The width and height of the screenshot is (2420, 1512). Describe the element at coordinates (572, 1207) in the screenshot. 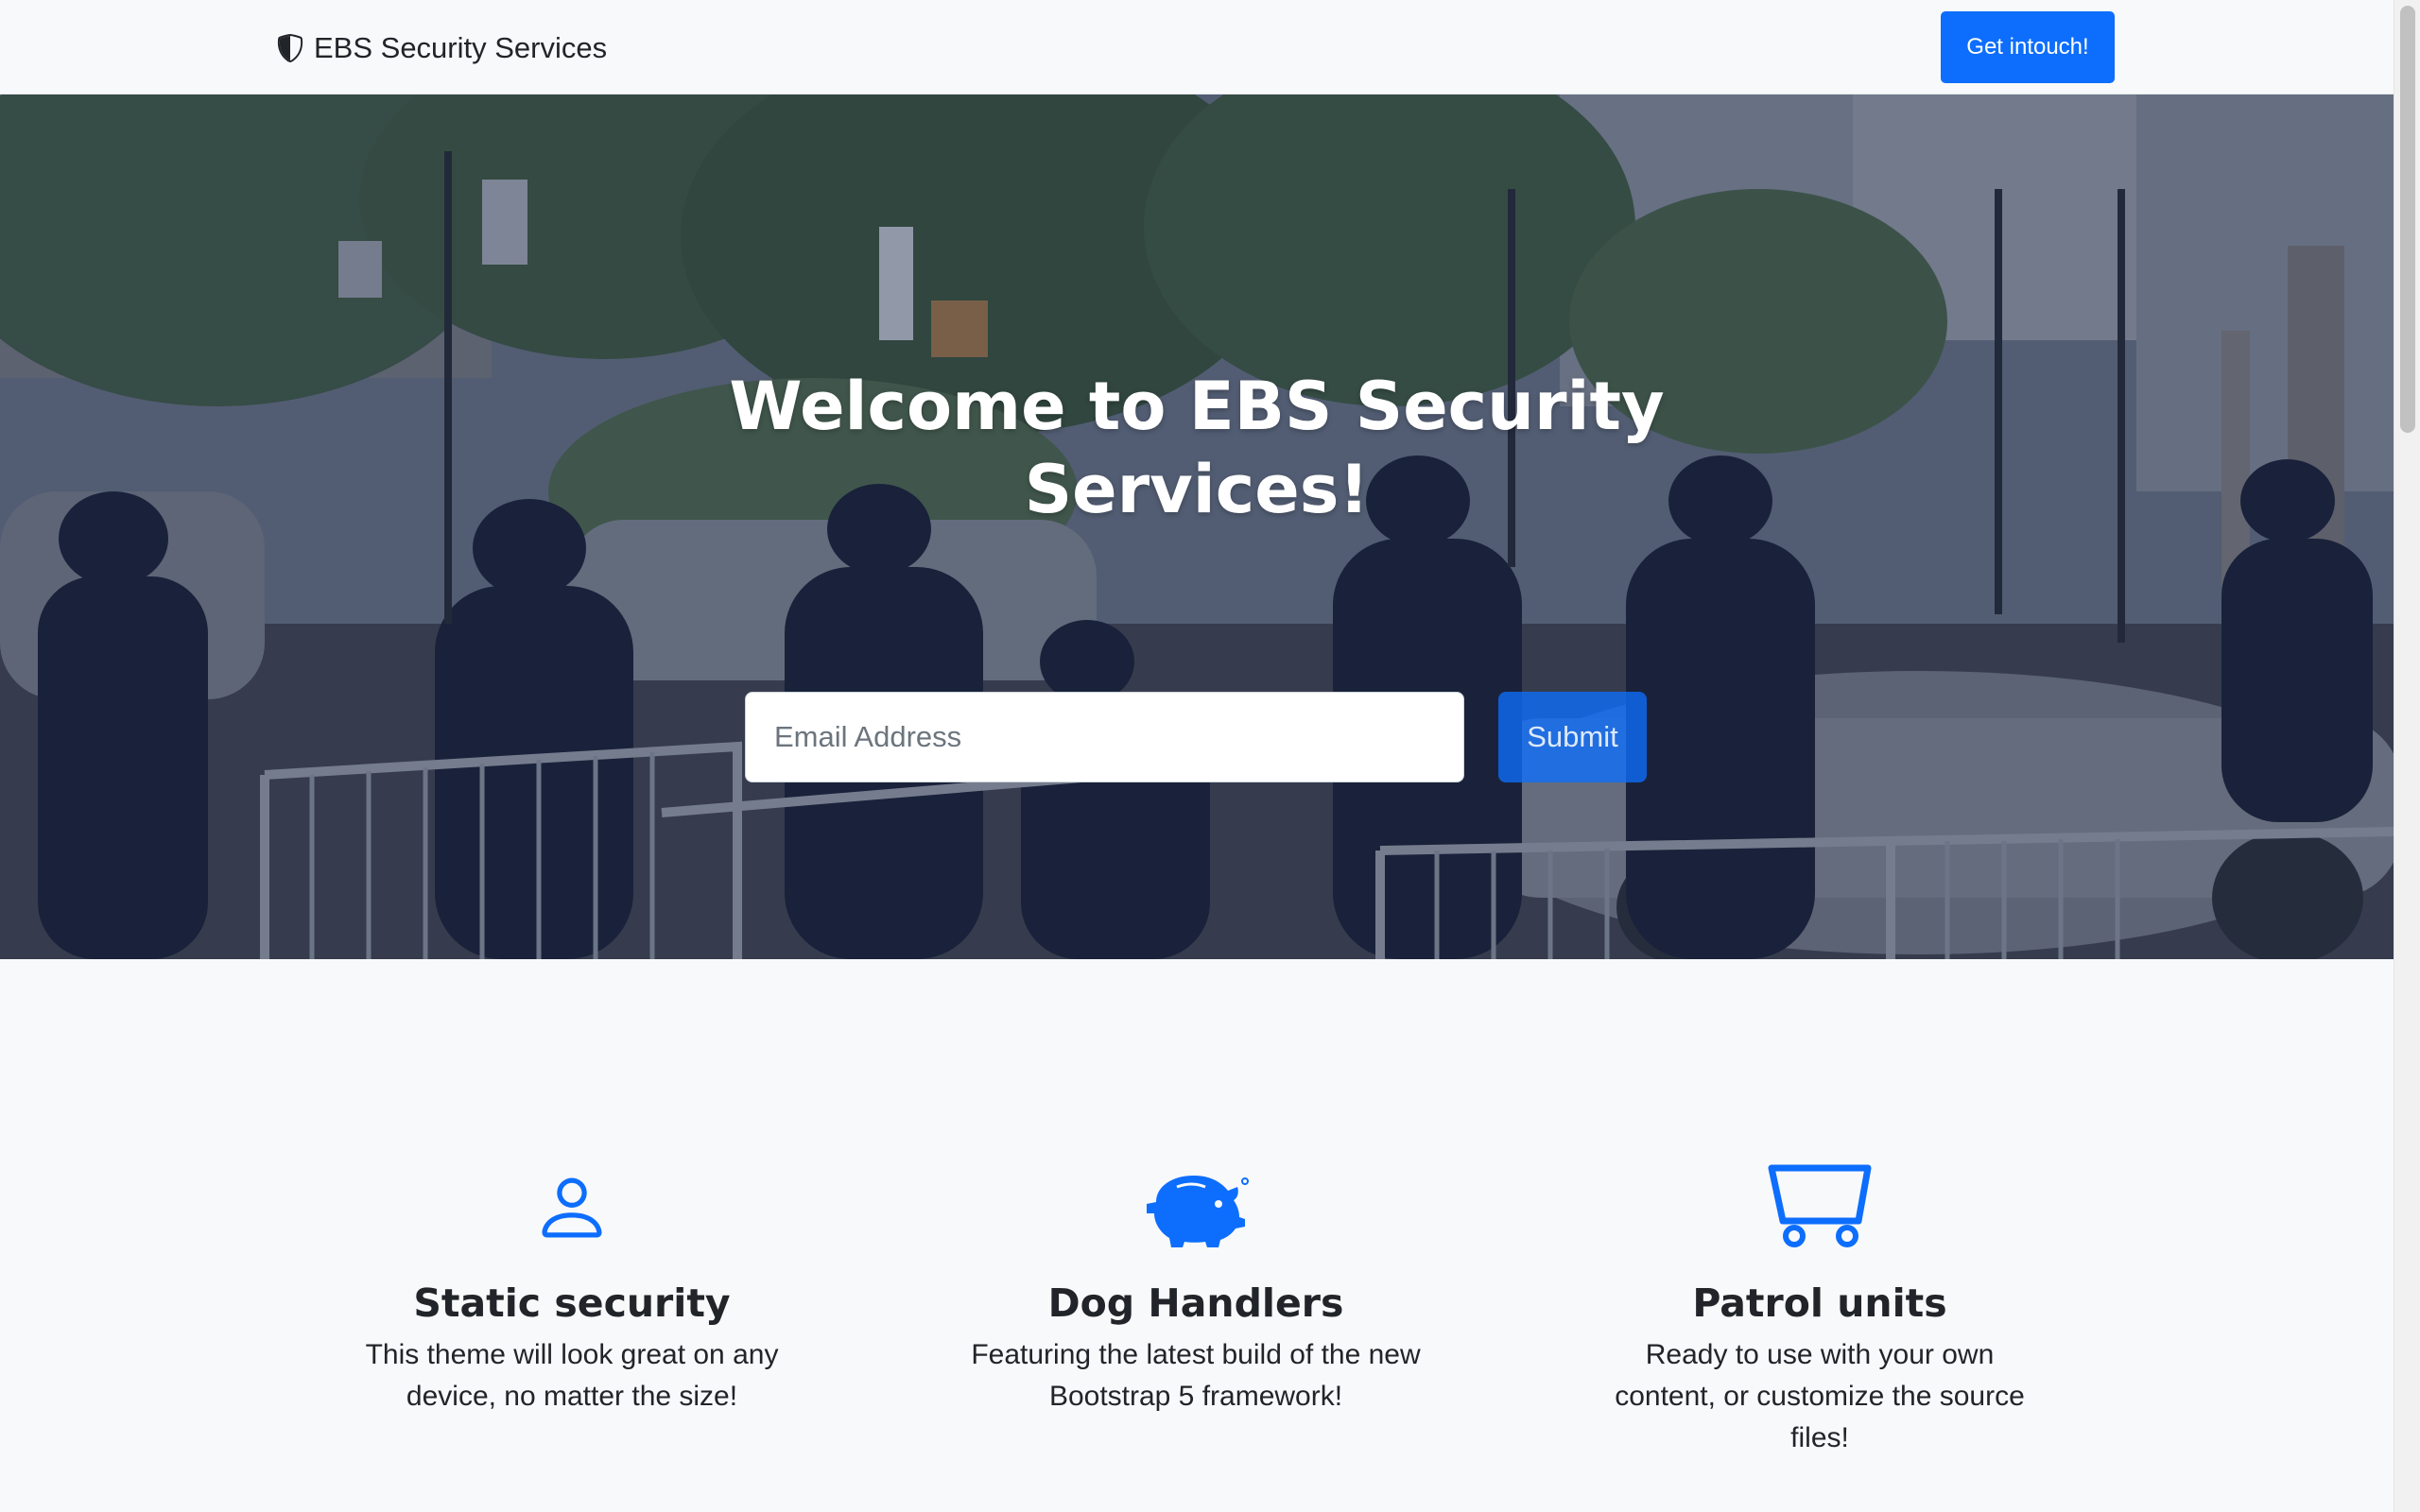

I see `person-icon` at that location.